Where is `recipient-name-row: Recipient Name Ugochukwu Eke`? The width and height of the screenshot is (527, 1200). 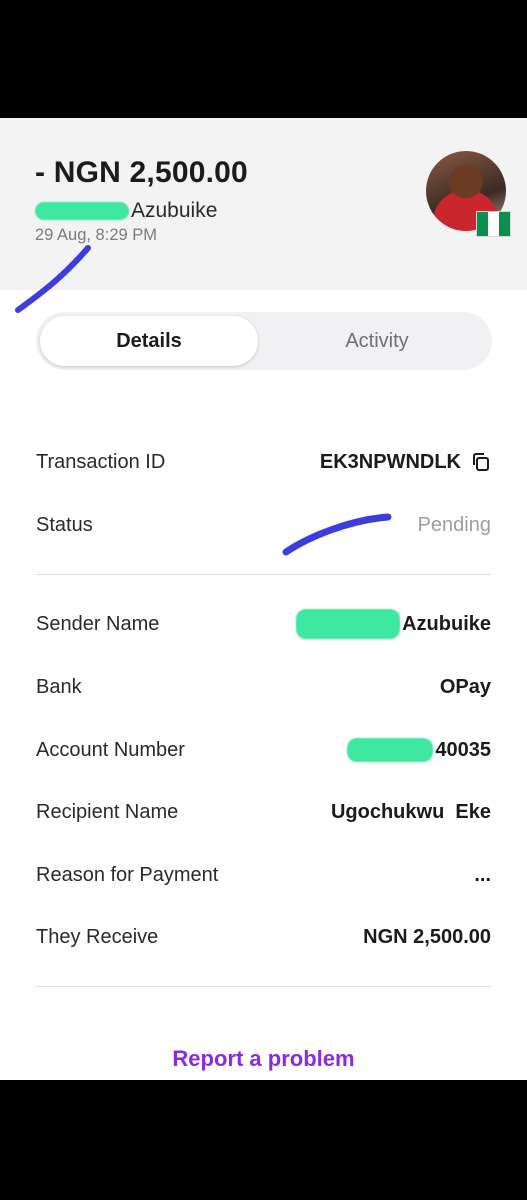
recipient-name-row: Recipient Name Ugochukwu Eke is located at coordinates (263, 812).